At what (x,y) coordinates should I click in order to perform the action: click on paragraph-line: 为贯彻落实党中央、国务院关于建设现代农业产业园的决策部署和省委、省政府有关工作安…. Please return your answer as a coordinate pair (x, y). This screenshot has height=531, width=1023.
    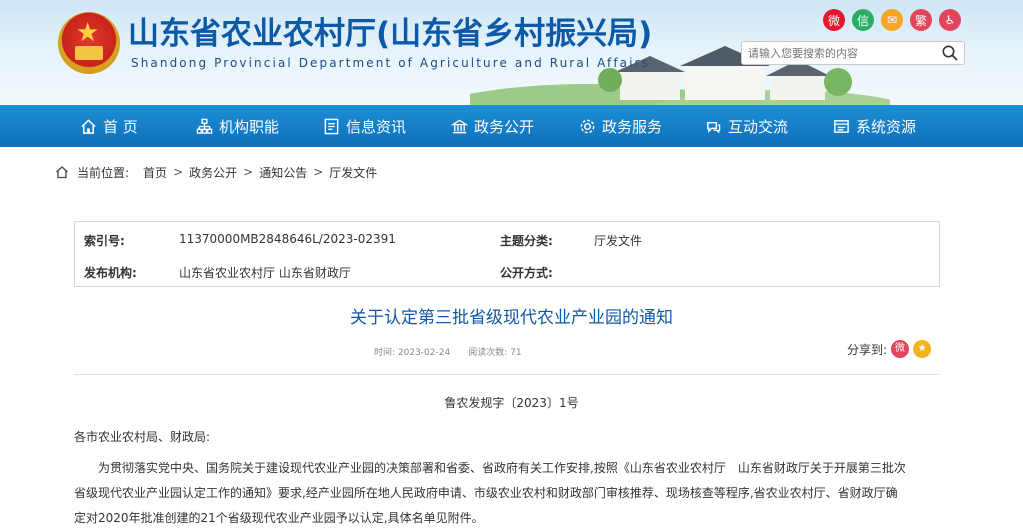
    Looking at the image, I should click on (502, 468).